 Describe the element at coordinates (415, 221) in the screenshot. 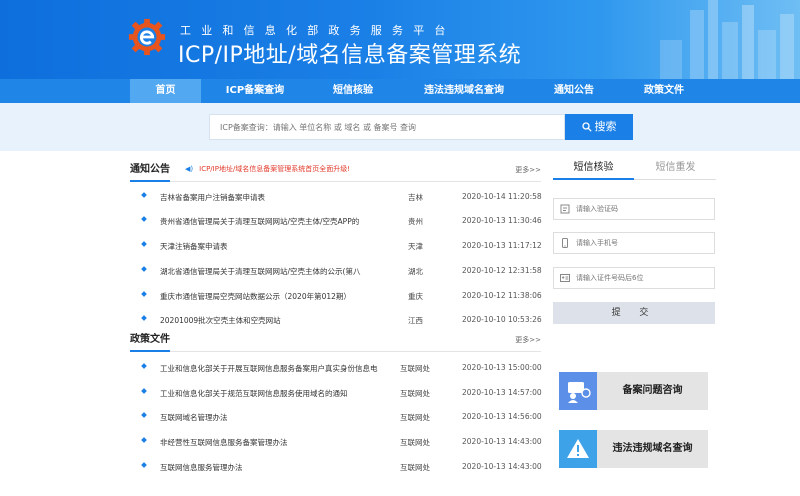

I see `notice-region: 贵州` at that location.